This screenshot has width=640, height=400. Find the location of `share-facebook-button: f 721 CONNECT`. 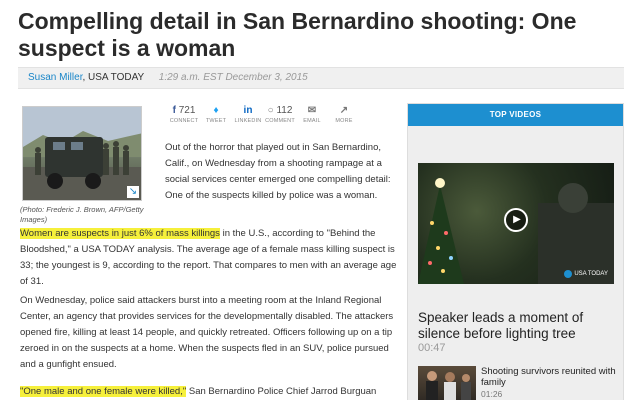

share-facebook-button: f 721 CONNECT is located at coordinates (184, 117).